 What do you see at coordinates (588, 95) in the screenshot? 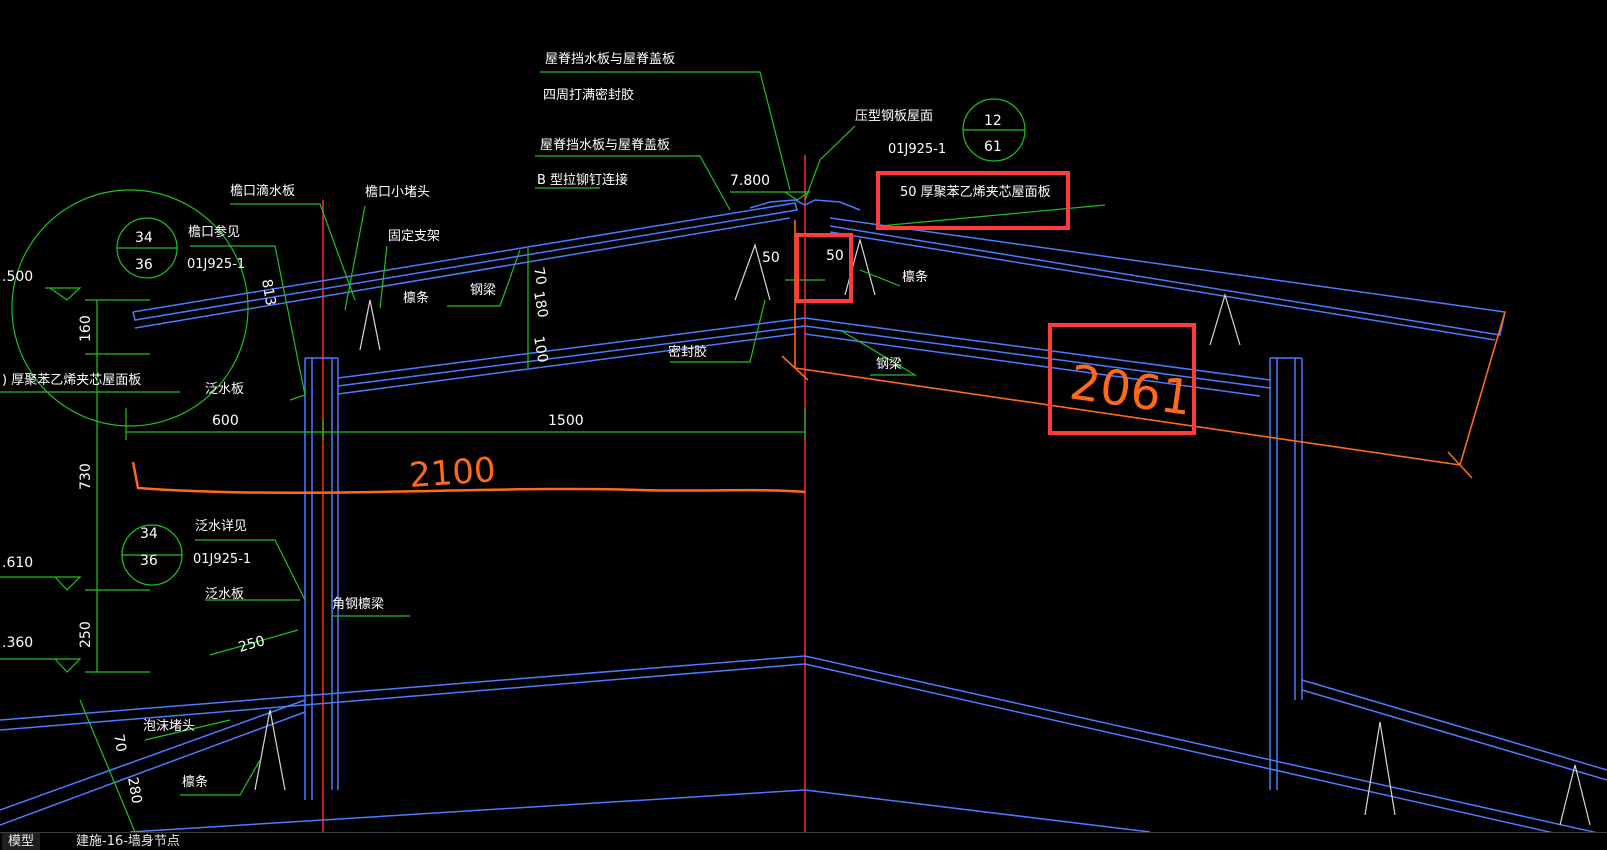
I see `label-sealant-around: 四周打满密封胶` at bounding box center [588, 95].